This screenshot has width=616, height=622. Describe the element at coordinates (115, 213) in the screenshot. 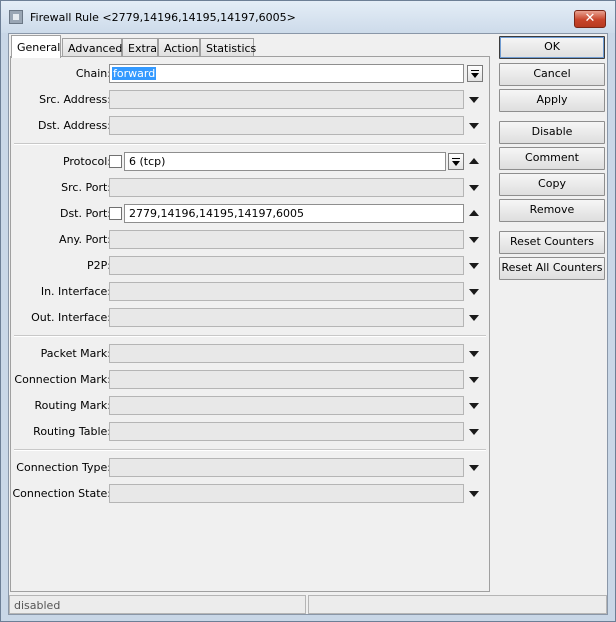

I see `dst-port-invert-checkbox` at that location.